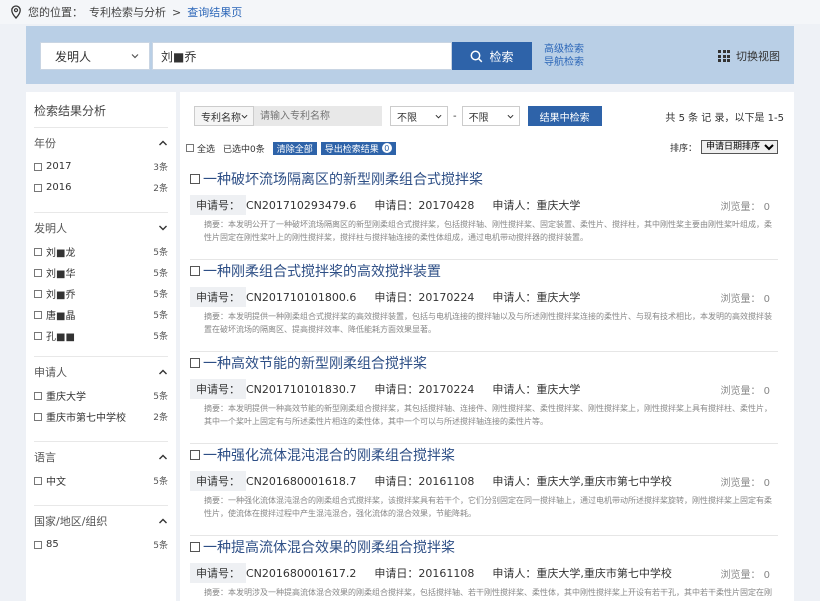 The image size is (820, 601). I want to click on result-title-text: 一种刚柔组合式搅拌桨的高效搅拌装置, so click(322, 271).